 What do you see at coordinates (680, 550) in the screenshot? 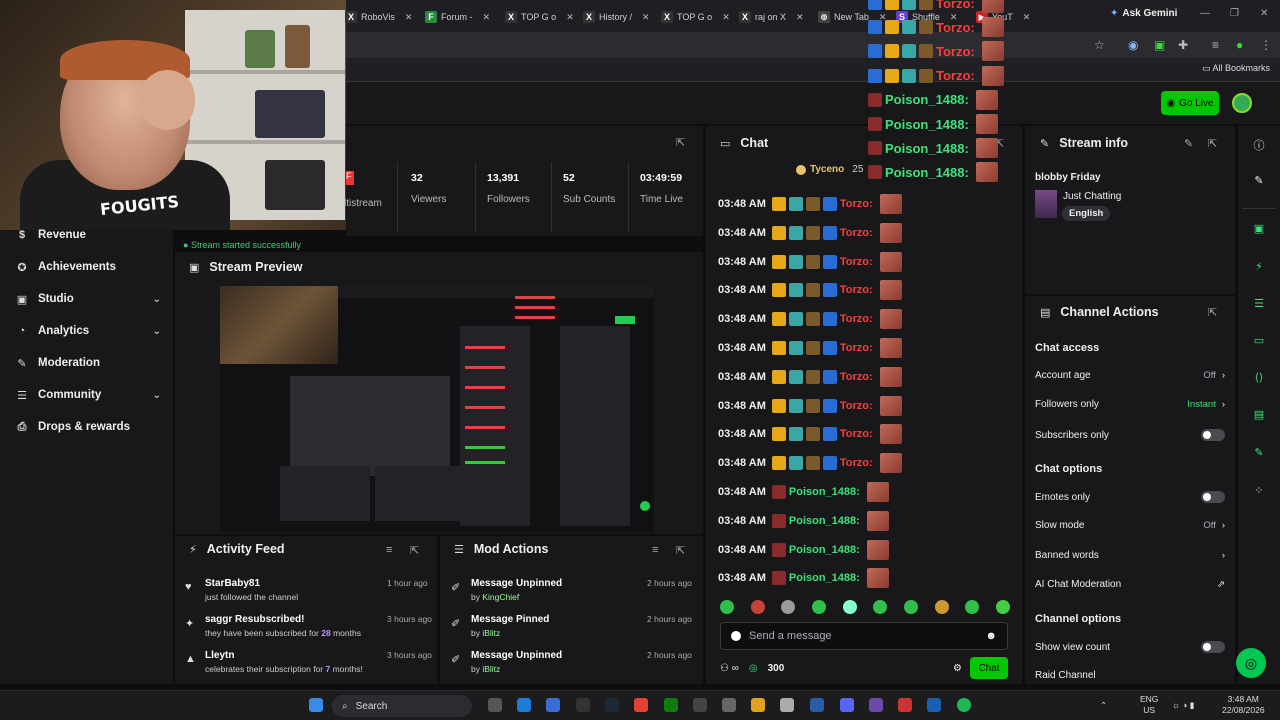
I see `mod-popout-icon: ⇱` at bounding box center [680, 550].